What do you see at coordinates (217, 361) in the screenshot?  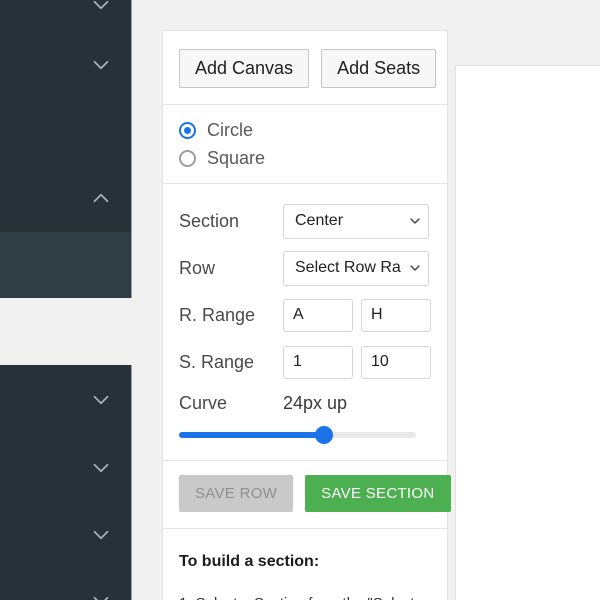 I see `s-range-label: S. Range` at bounding box center [217, 361].